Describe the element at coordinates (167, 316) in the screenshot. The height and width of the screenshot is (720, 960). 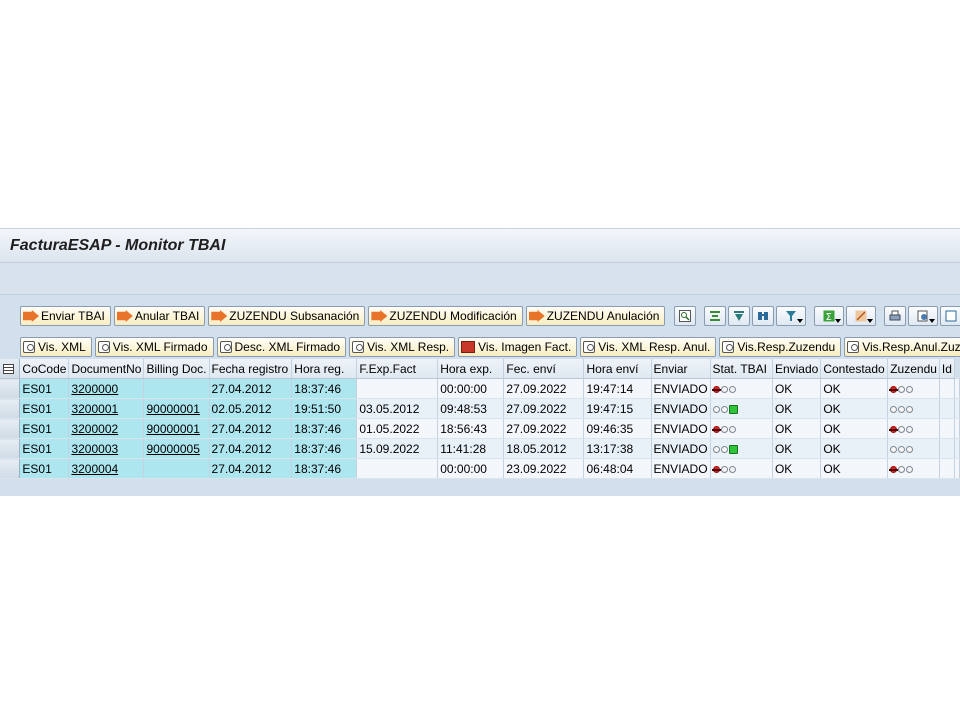
I see `button-label: Anular TBAI` at that location.